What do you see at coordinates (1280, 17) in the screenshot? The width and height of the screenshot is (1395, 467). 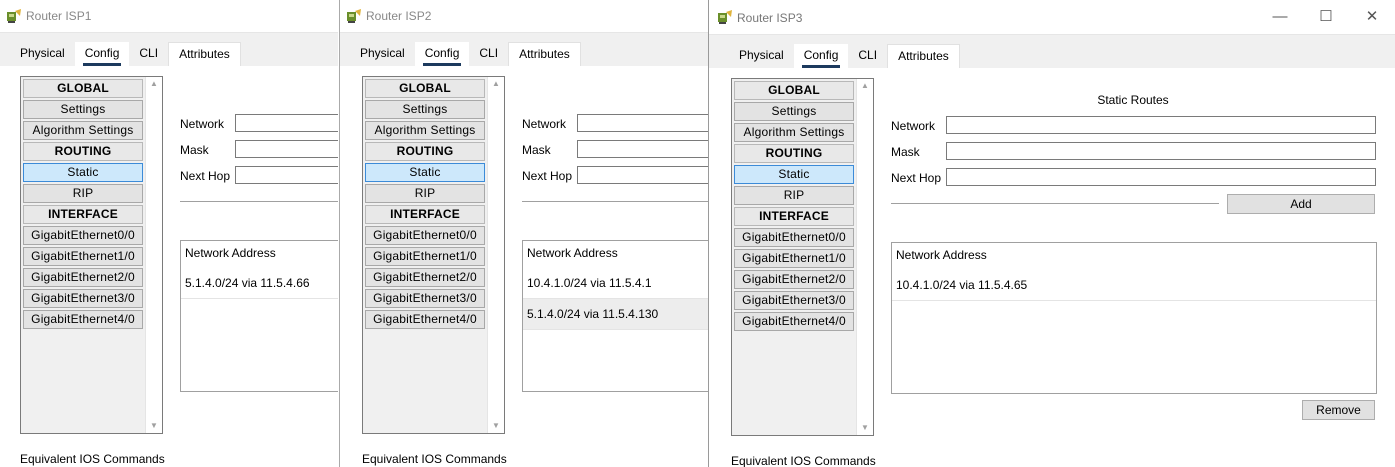 I see `minimize-icon: —` at bounding box center [1280, 17].